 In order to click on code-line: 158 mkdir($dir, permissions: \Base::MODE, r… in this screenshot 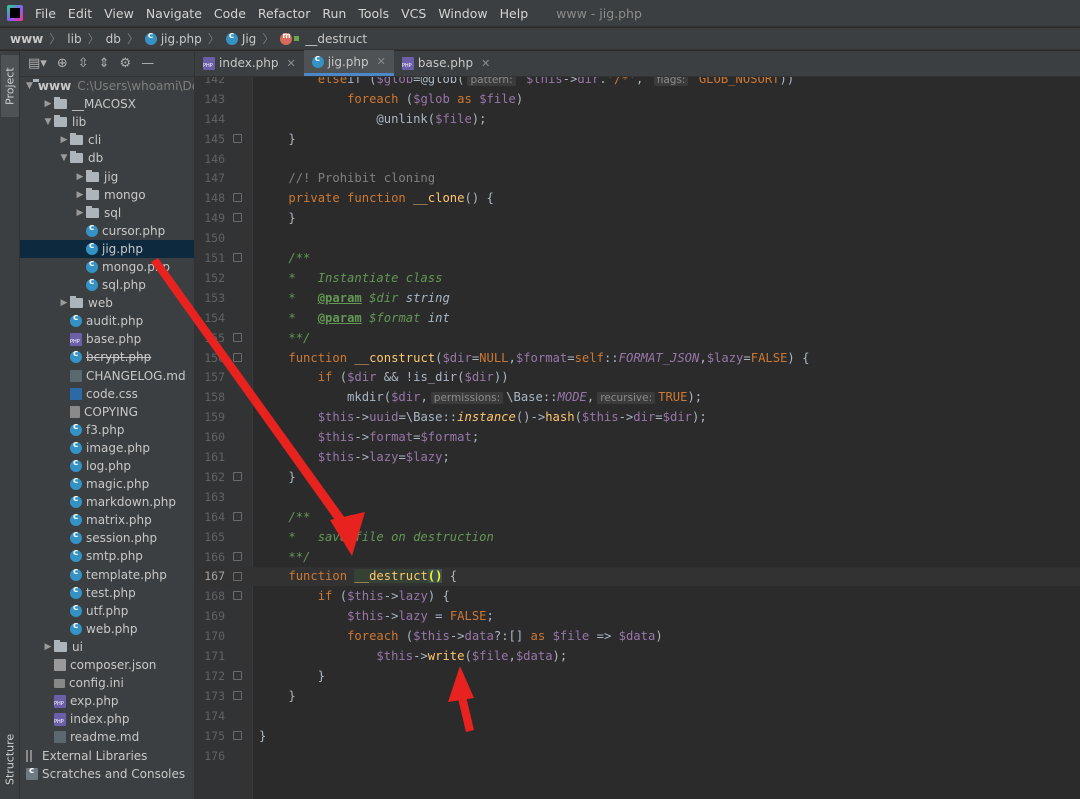, I will do `click(637, 397)`.